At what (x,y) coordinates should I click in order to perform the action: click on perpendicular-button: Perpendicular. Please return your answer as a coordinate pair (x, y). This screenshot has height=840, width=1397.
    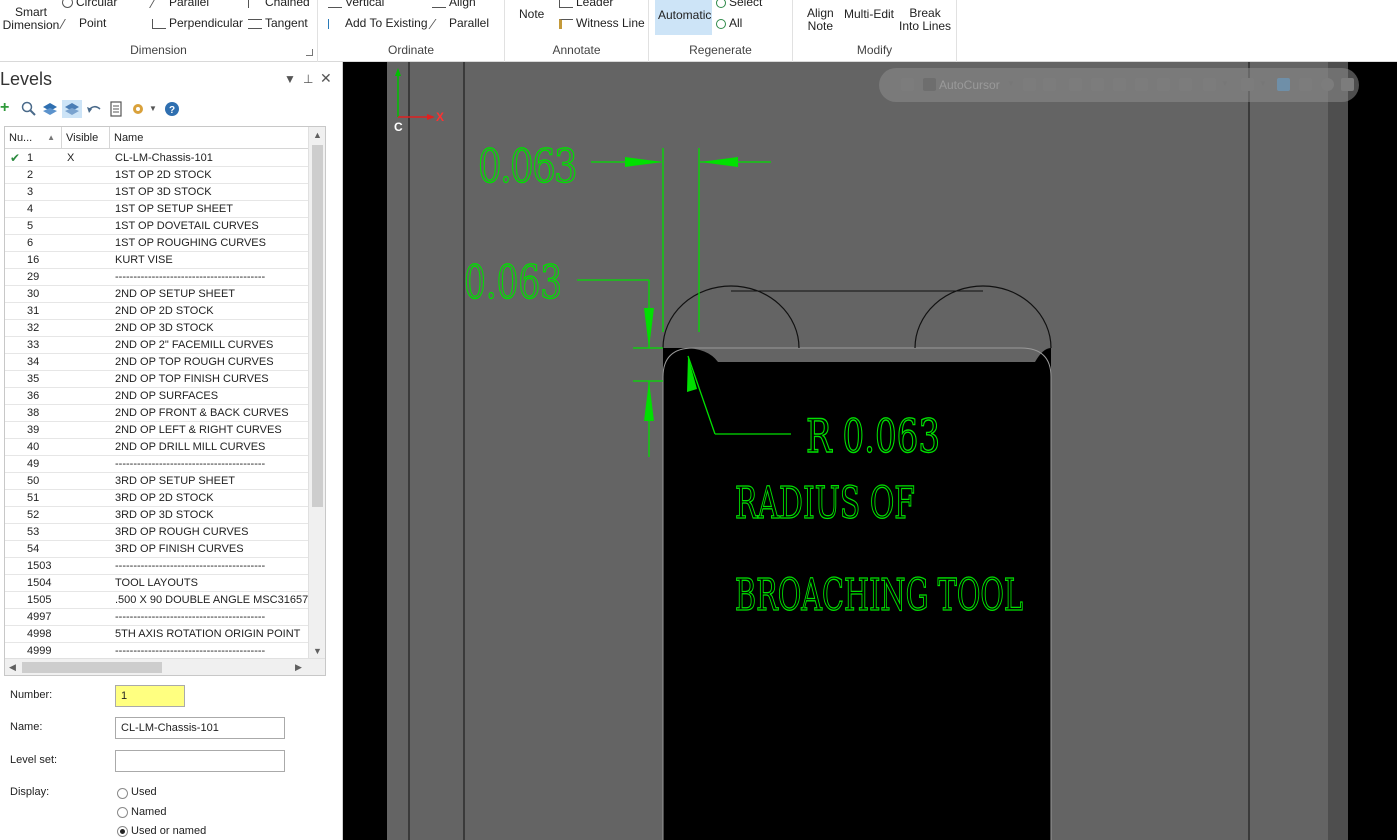
    Looking at the image, I should click on (197, 23).